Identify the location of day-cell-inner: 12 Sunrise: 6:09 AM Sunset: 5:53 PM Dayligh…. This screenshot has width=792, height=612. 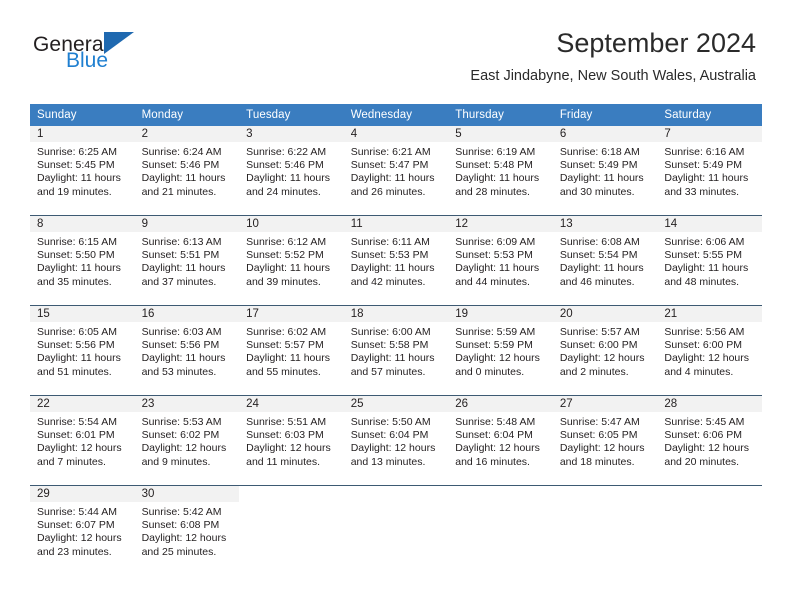
(500, 260).